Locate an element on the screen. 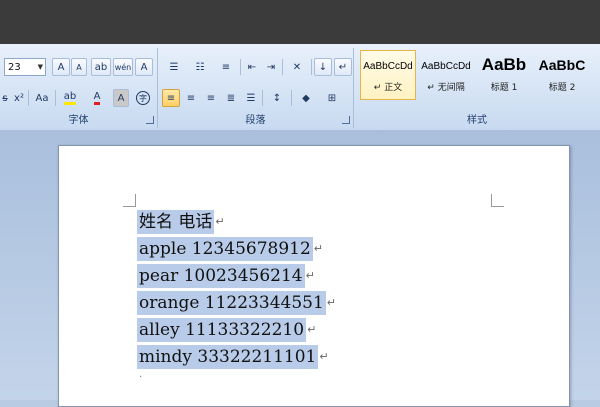 This screenshot has height=407, width=600. text-line: apple 12345678912 ↵ is located at coordinates (236, 248).